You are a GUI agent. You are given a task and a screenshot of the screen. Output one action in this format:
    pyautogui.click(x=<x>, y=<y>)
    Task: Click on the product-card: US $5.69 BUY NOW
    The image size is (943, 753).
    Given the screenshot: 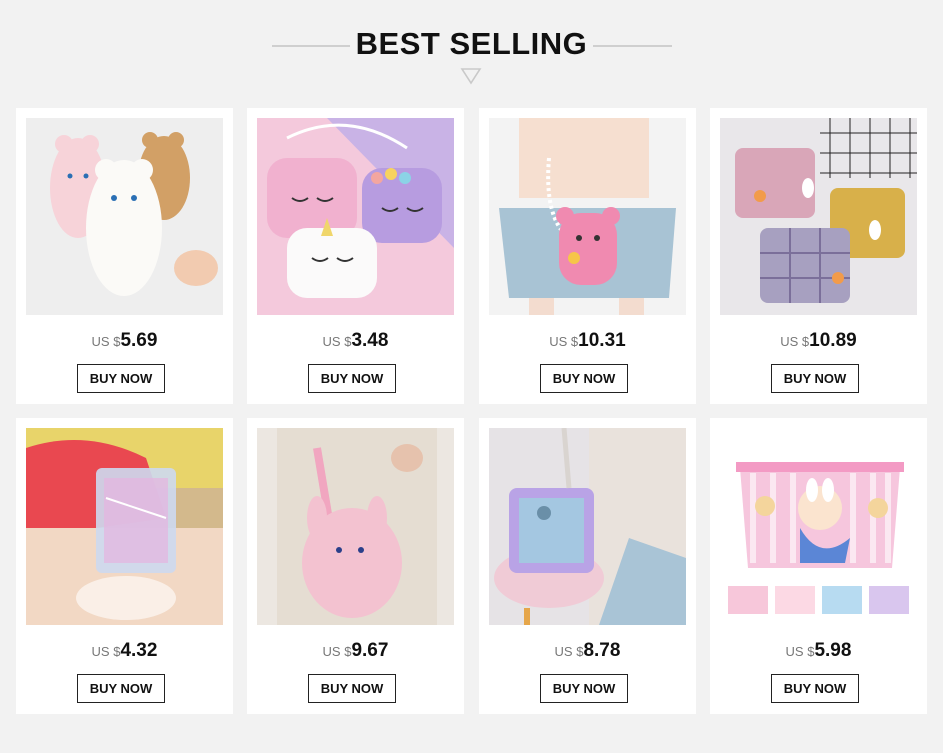 What is the action you would take?
    pyautogui.click(x=124, y=256)
    